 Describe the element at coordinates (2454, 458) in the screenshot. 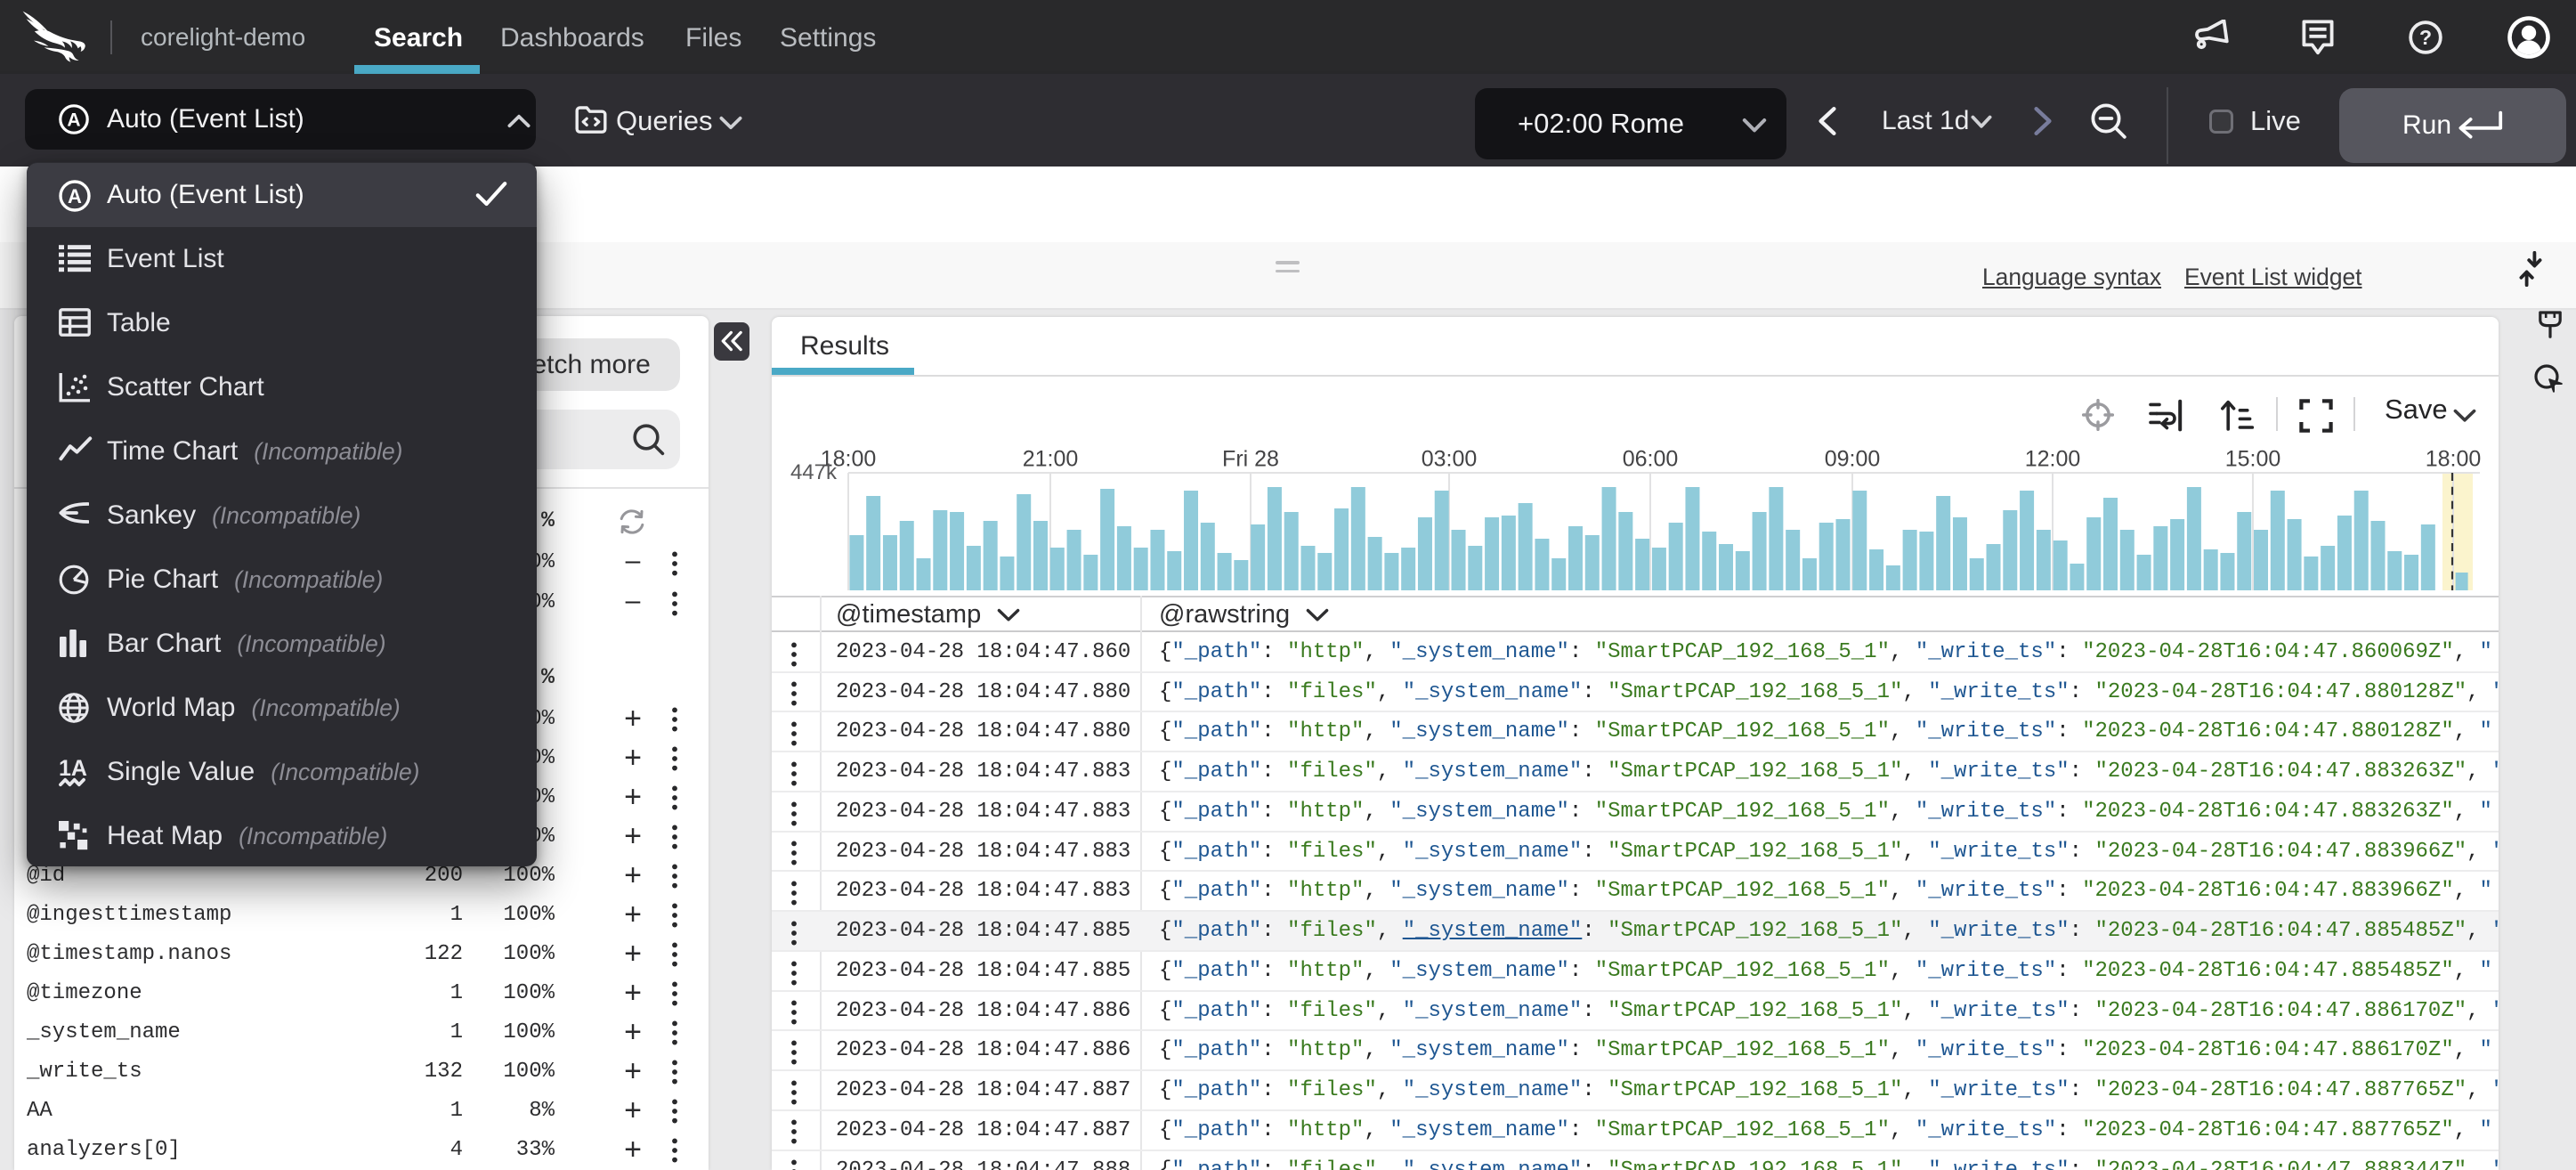

I see `svg-text: 18:00` at that location.